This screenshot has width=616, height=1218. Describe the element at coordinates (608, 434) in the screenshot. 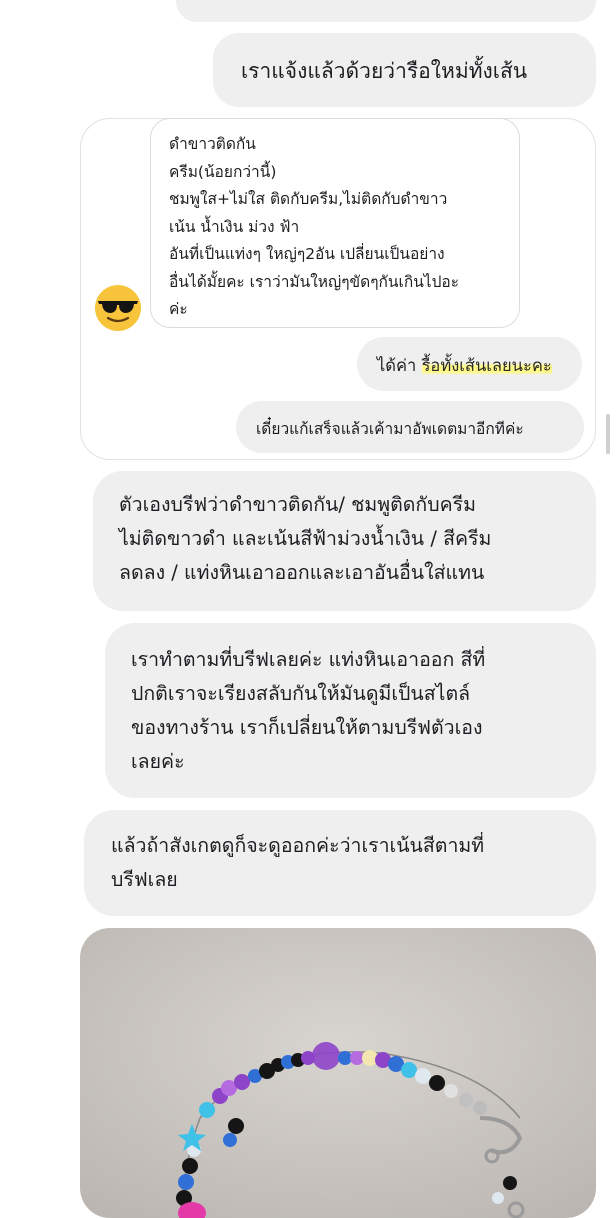

I see `scrollbar` at that location.